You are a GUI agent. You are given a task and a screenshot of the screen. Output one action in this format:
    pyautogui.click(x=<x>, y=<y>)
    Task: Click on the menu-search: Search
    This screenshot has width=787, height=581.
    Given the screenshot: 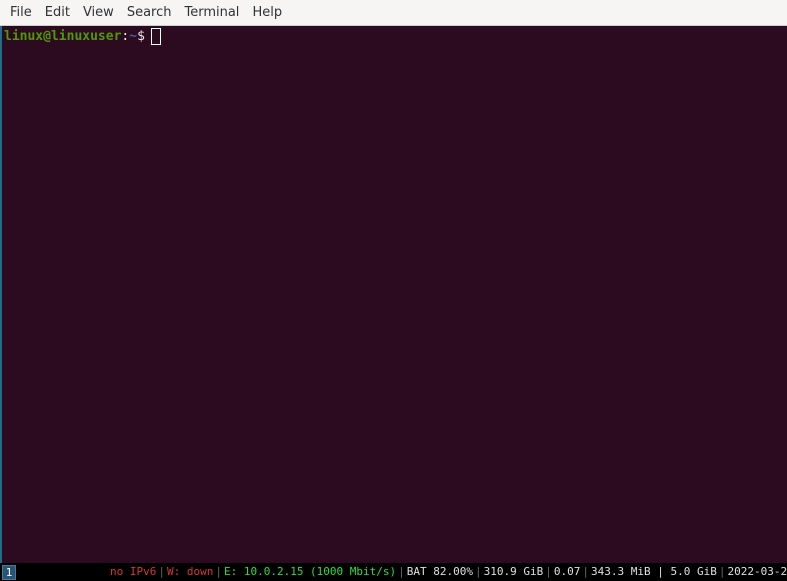 What is the action you would take?
    pyautogui.click(x=144, y=13)
    